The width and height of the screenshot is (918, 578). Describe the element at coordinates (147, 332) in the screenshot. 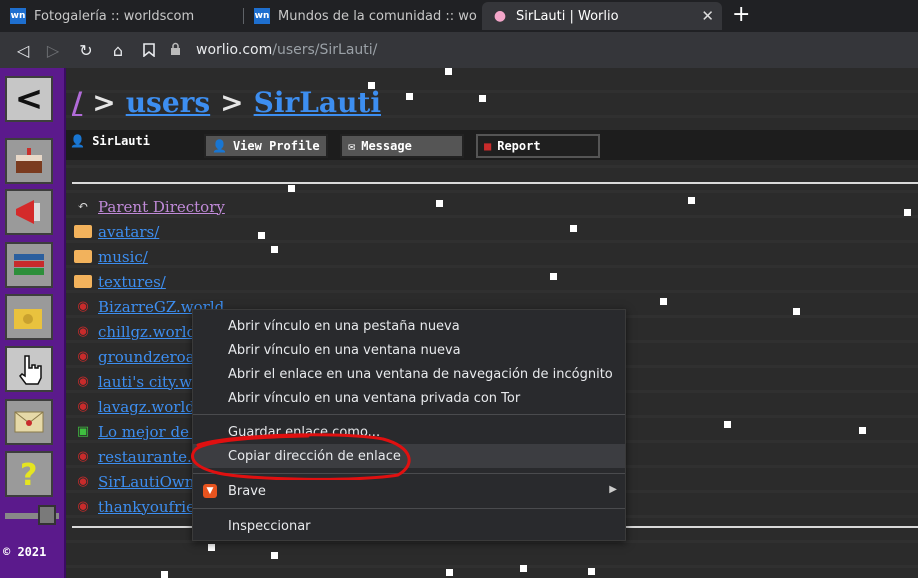

I see `world-file-link: chillgz.world` at that location.